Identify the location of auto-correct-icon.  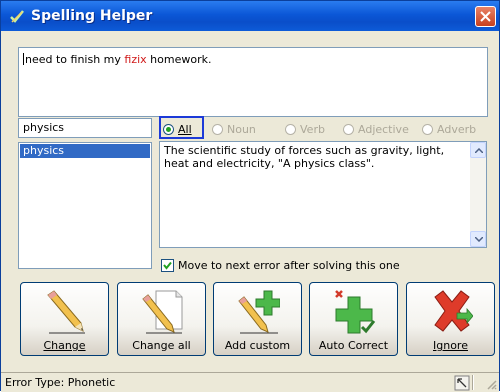
(355, 312).